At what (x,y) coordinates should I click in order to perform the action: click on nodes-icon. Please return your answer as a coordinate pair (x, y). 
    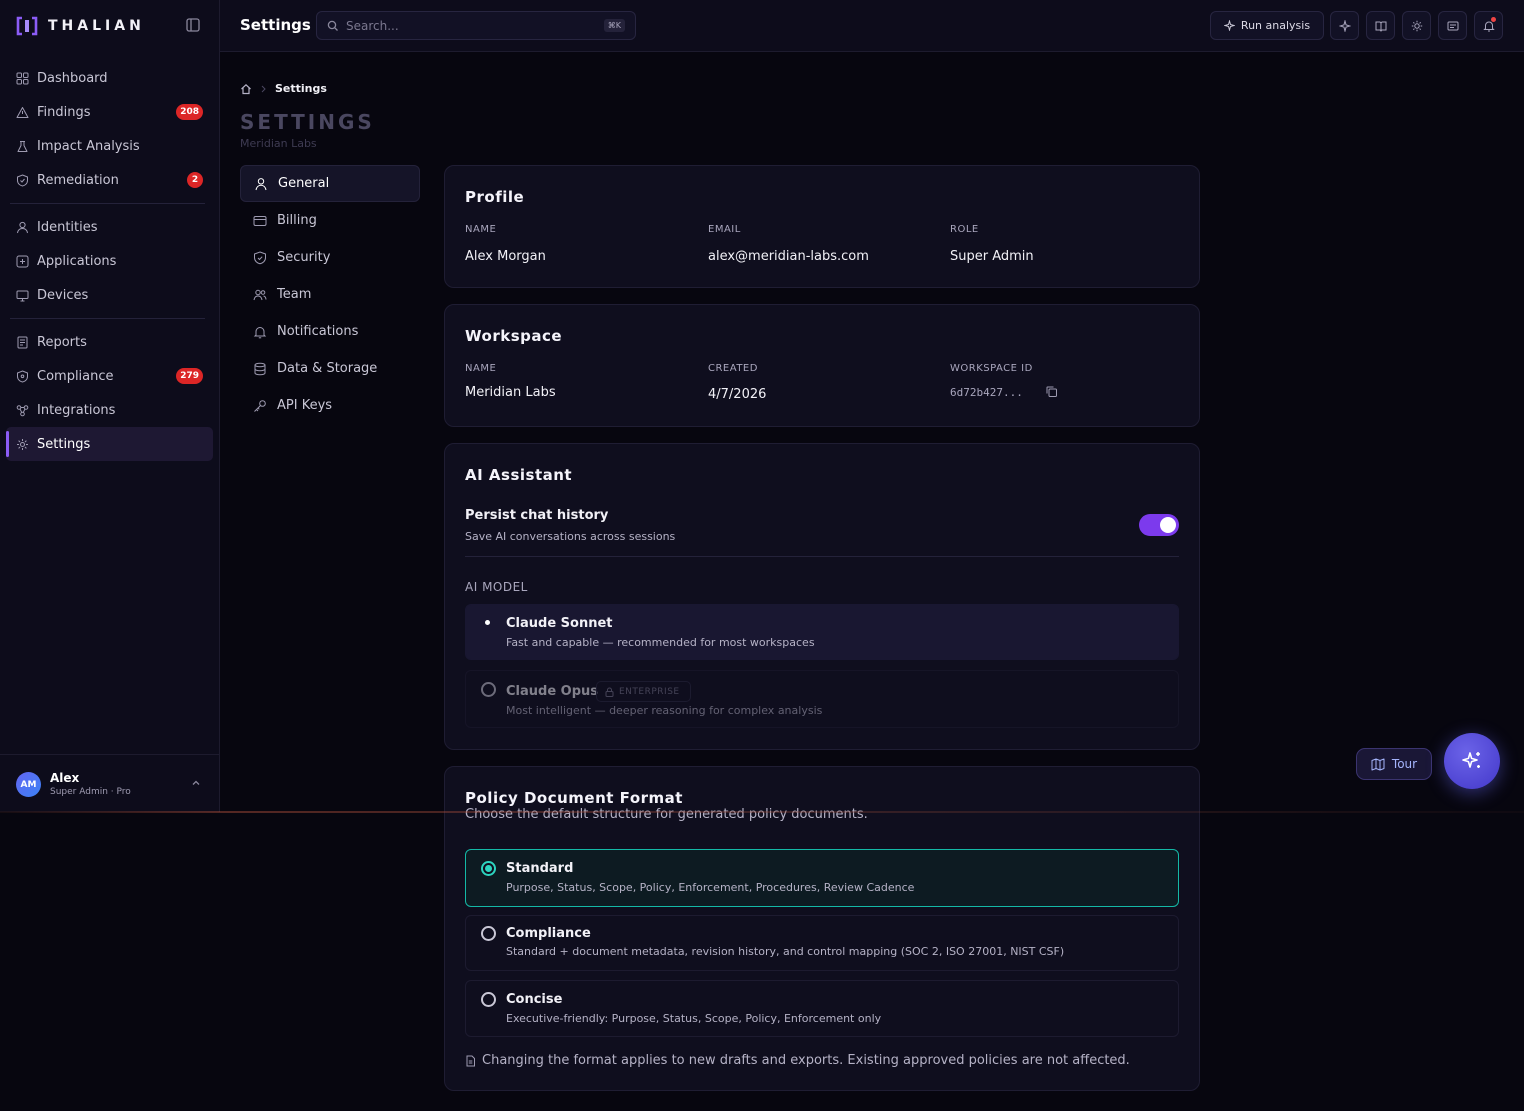
    Looking at the image, I should click on (22, 410).